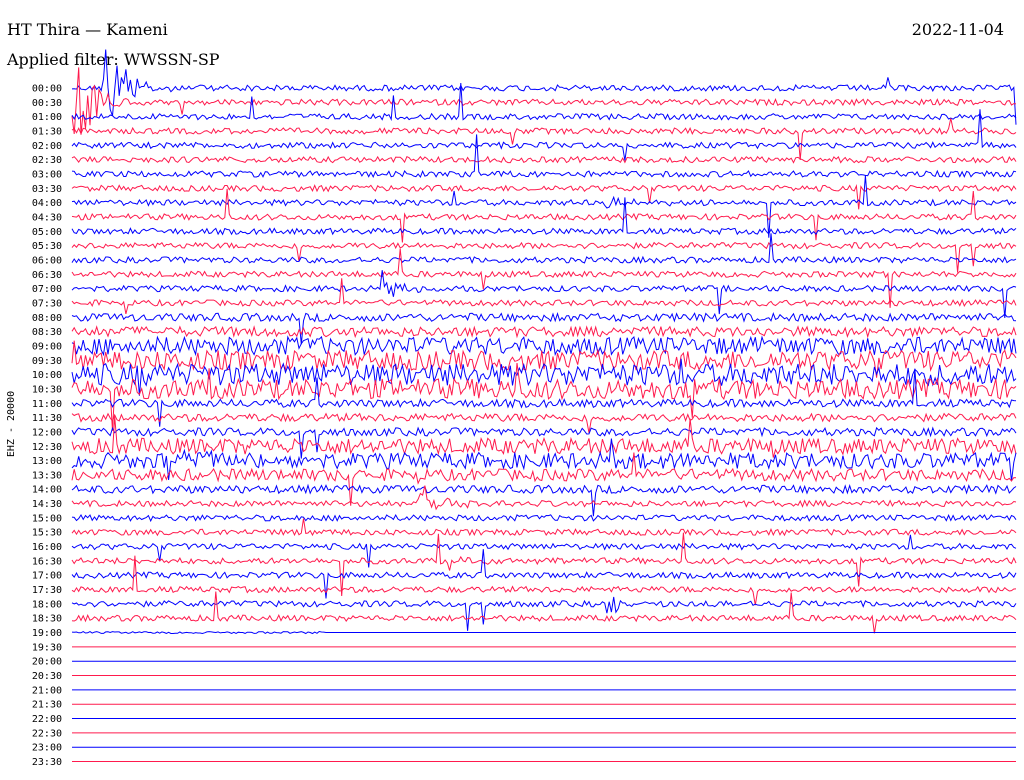 Image resolution: width=1024 pixels, height=780 pixels. What do you see at coordinates (47, 103) in the screenshot?
I see `row-time-label: 00:30` at bounding box center [47, 103].